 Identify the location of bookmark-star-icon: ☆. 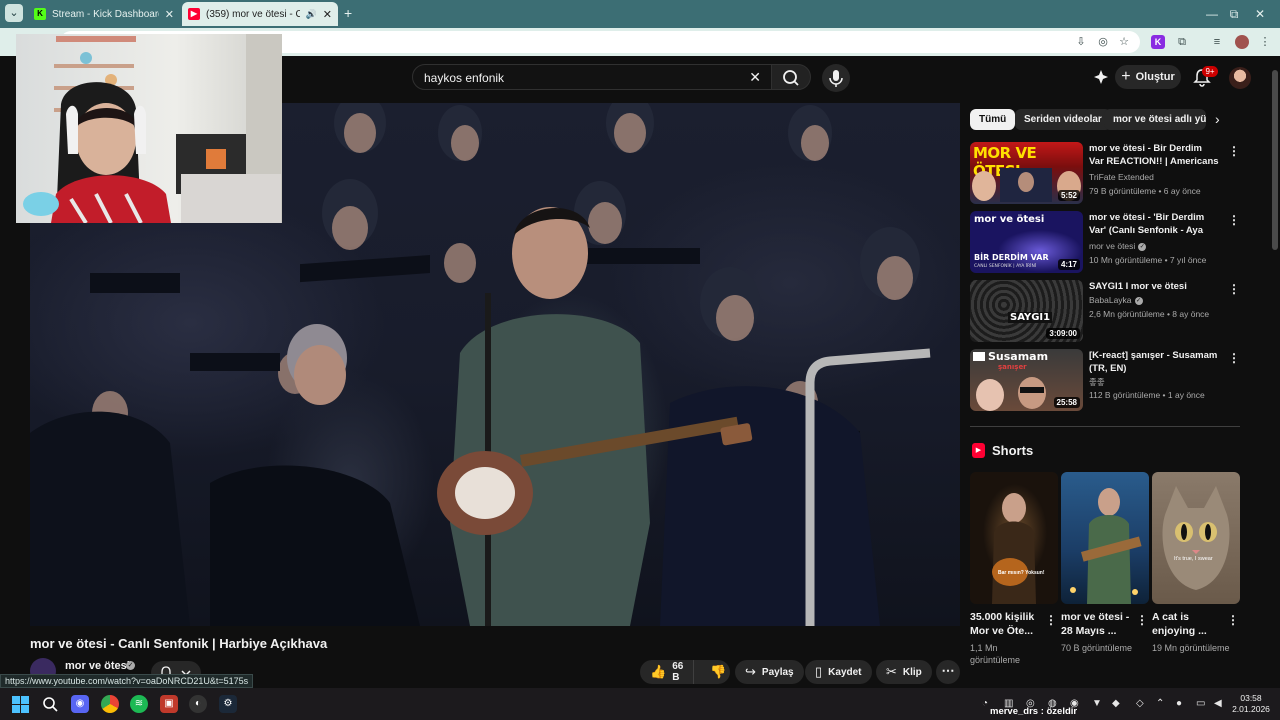
(1124, 42).